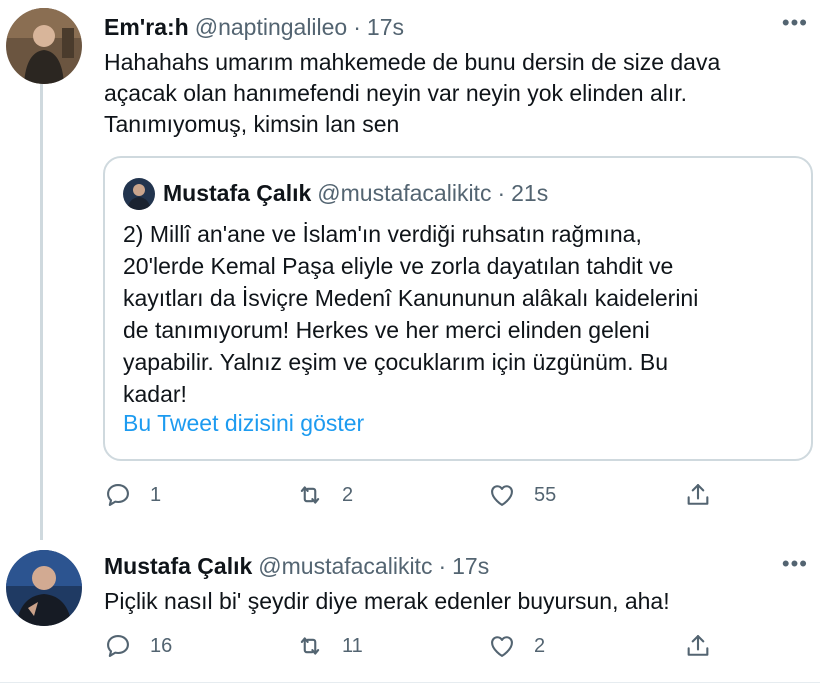 The image size is (820, 685). What do you see at coordinates (414, 498) in the screenshot?
I see `tweet-actions: 1 2 55` at bounding box center [414, 498].